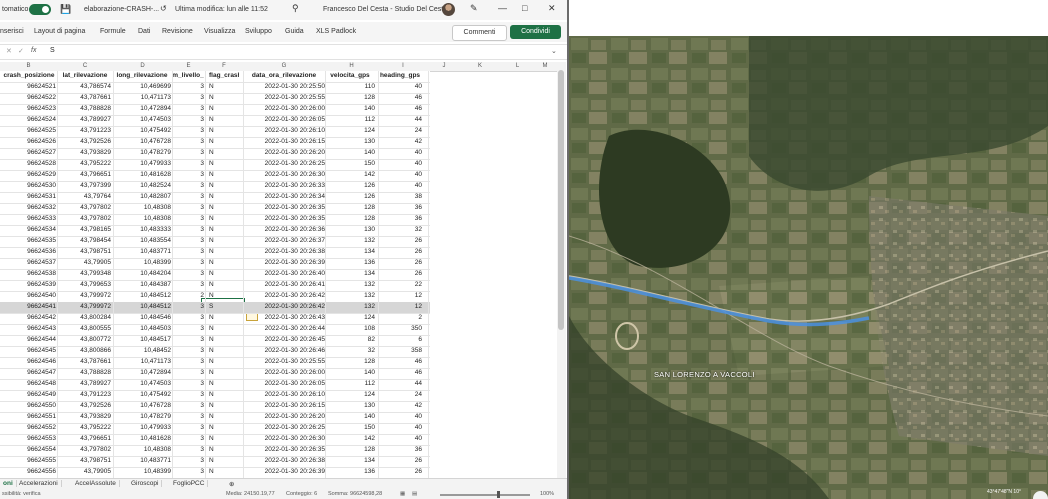 Image resolution: width=1048 pixels, height=499 pixels. Describe the element at coordinates (142, 284) in the screenshot. I see `table-cell: 10,484387` at that location.